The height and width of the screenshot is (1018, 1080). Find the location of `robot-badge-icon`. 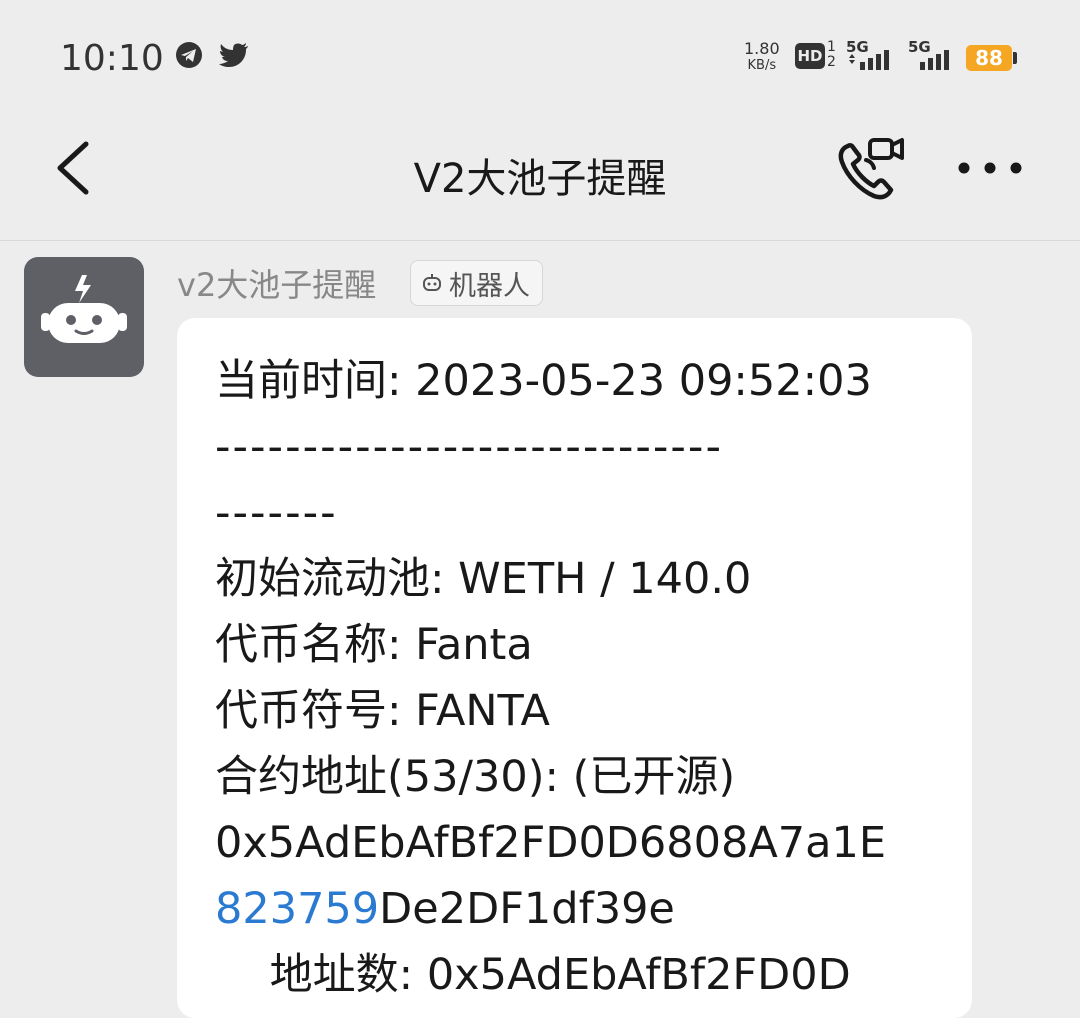

robot-badge-icon is located at coordinates (432, 282).